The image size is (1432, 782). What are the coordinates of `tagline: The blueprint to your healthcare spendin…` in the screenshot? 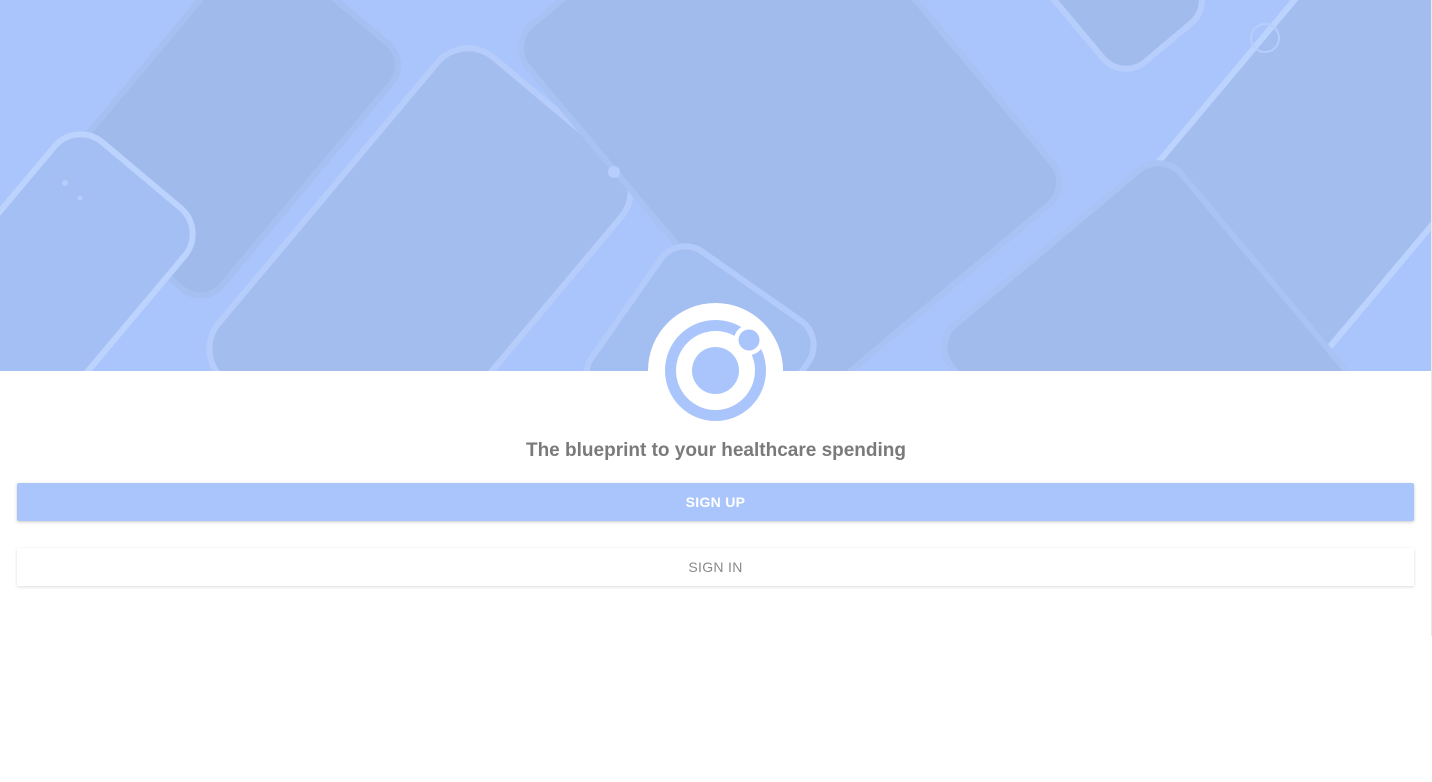 It's located at (716, 450).